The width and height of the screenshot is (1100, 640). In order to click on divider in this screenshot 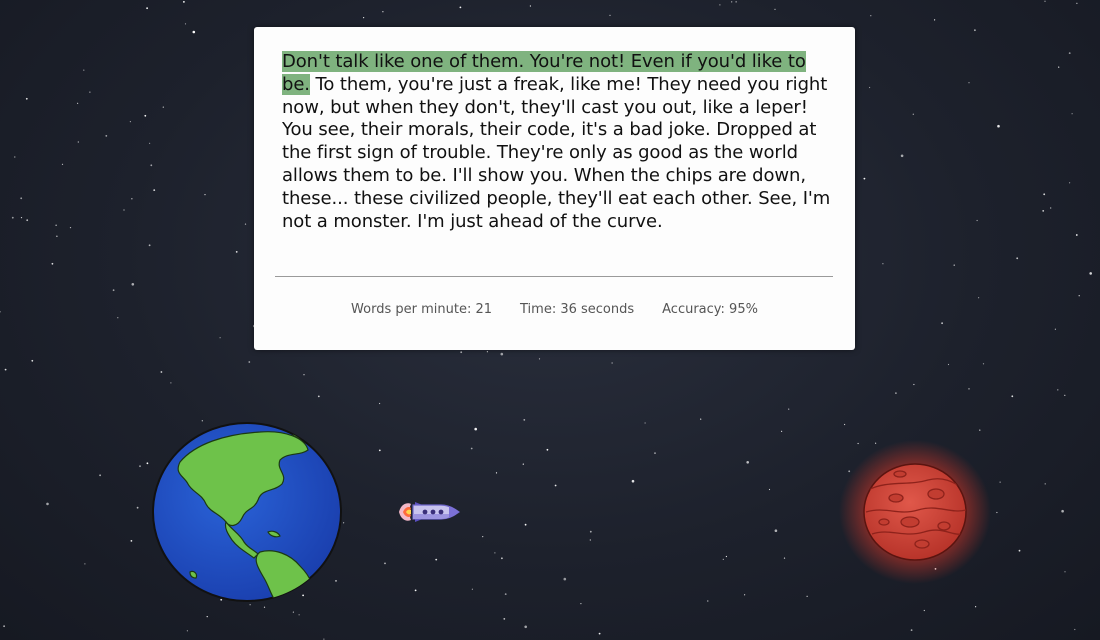, I will do `click(554, 276)`.